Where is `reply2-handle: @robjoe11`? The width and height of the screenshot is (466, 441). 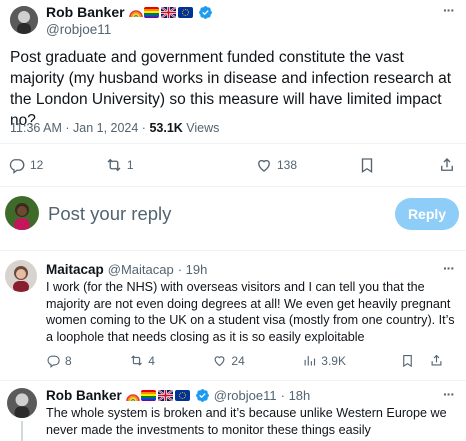 reply2-handle: @robjoe11 is located at coordinates (245, 395).